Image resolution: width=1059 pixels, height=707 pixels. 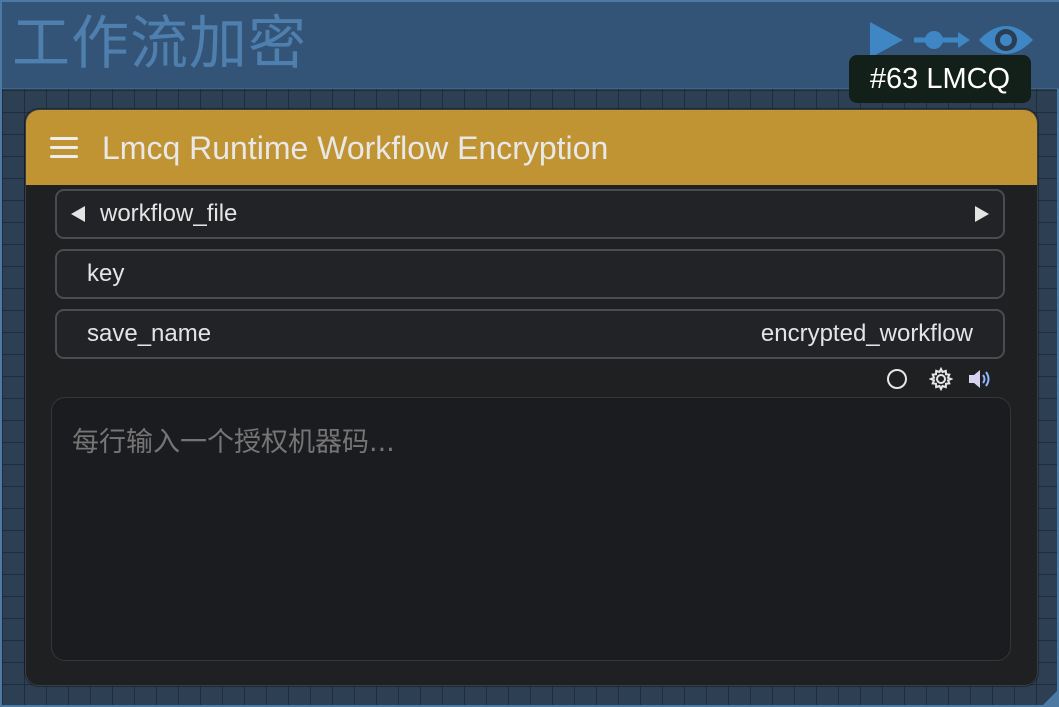 What do you see at coordinates (169, 213) in the screenshot?
I see `workflow-file-label: workflow_file` at bounding box center [169, 213].